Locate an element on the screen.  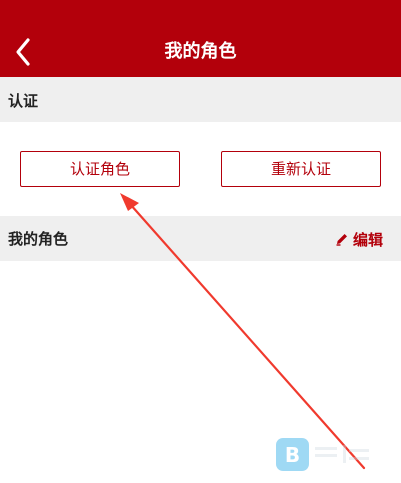
svg-text: B is located at coordinates (292, 455).